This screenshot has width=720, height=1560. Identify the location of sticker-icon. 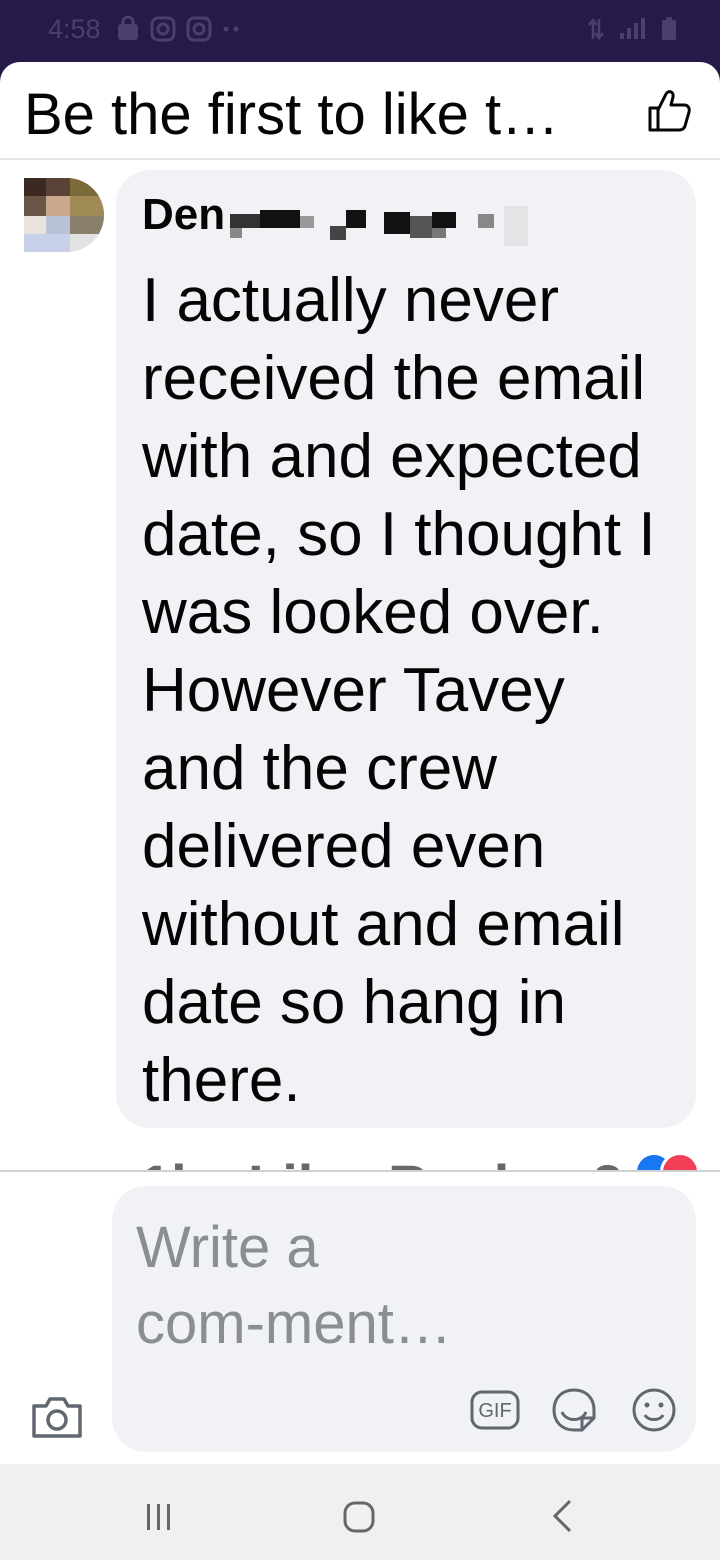
(574, 1410).